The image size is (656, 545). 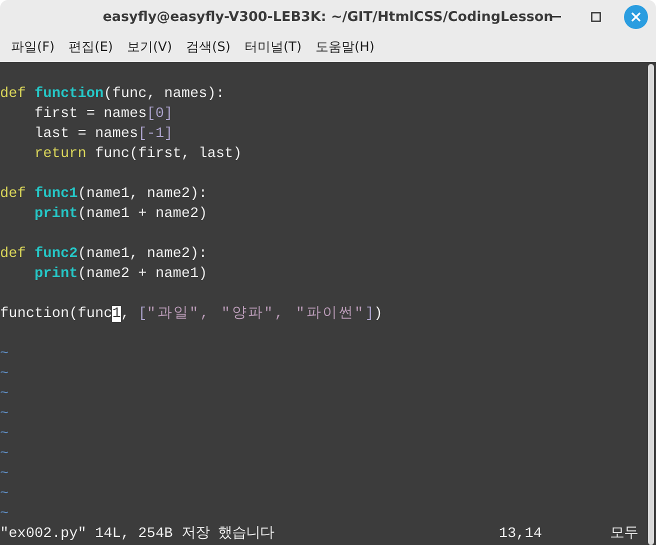 I want to click on minimize-icon, so click(x=556, y=17).